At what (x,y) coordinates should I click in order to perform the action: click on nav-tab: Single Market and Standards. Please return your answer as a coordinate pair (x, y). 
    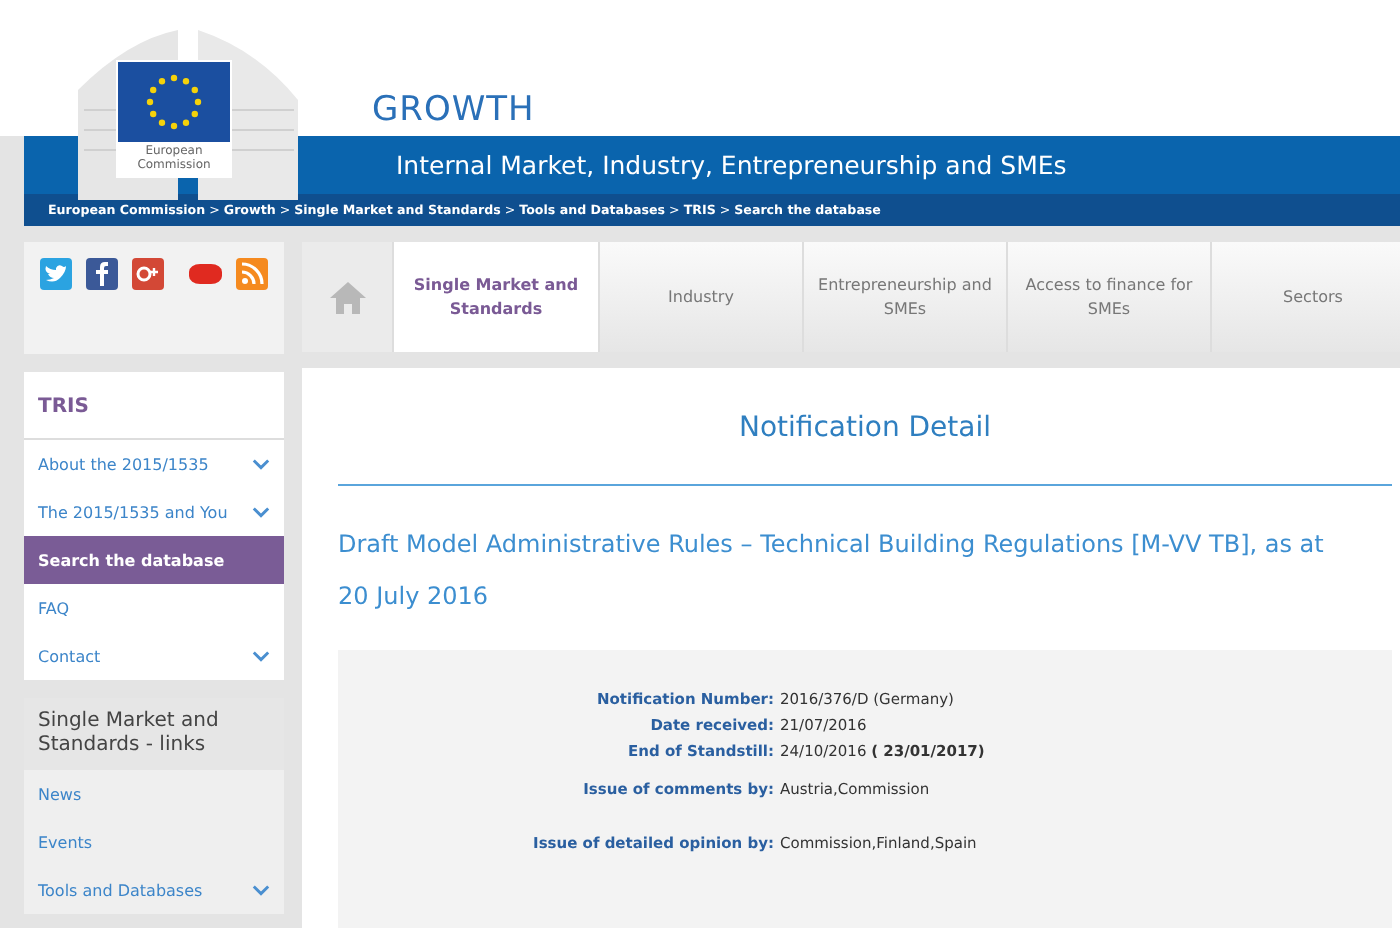
    Looking at the image, I should click on (495, 297).